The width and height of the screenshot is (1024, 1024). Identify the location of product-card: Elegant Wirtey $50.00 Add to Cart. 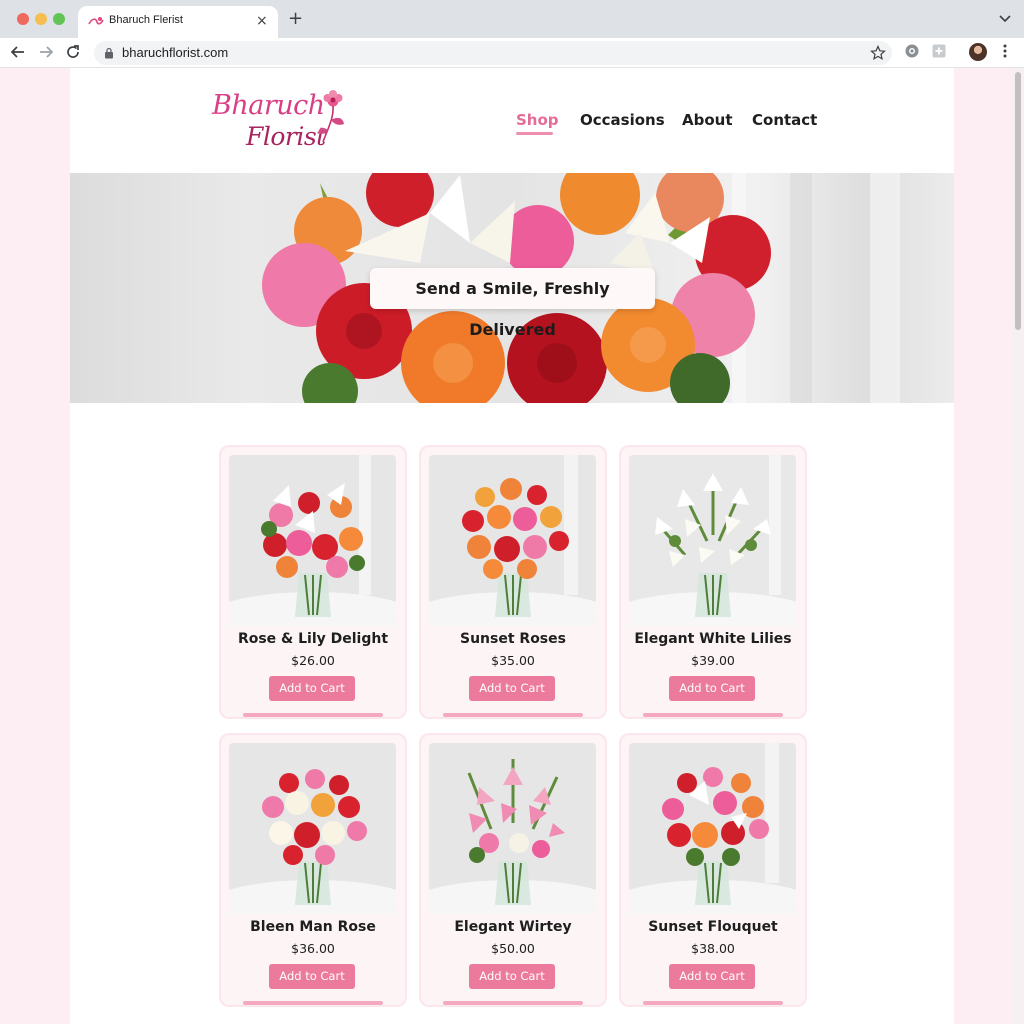
(513, 870).